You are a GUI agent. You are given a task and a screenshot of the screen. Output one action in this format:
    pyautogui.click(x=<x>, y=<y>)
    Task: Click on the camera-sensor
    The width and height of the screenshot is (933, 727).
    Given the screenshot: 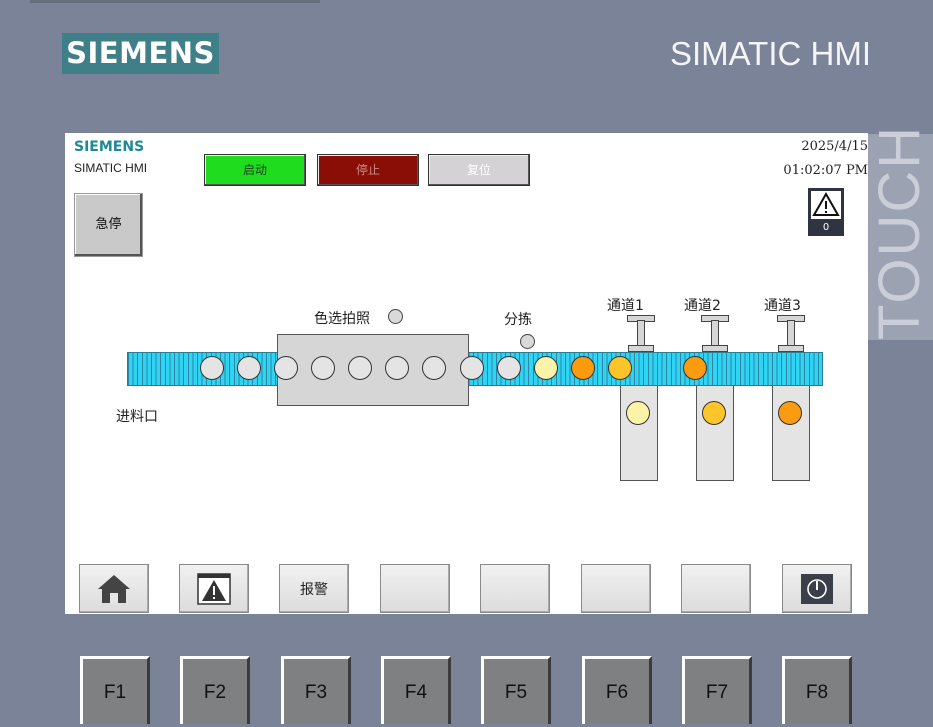 What is the action you would take?
    pyautogui.click(x=395, y=316)
    